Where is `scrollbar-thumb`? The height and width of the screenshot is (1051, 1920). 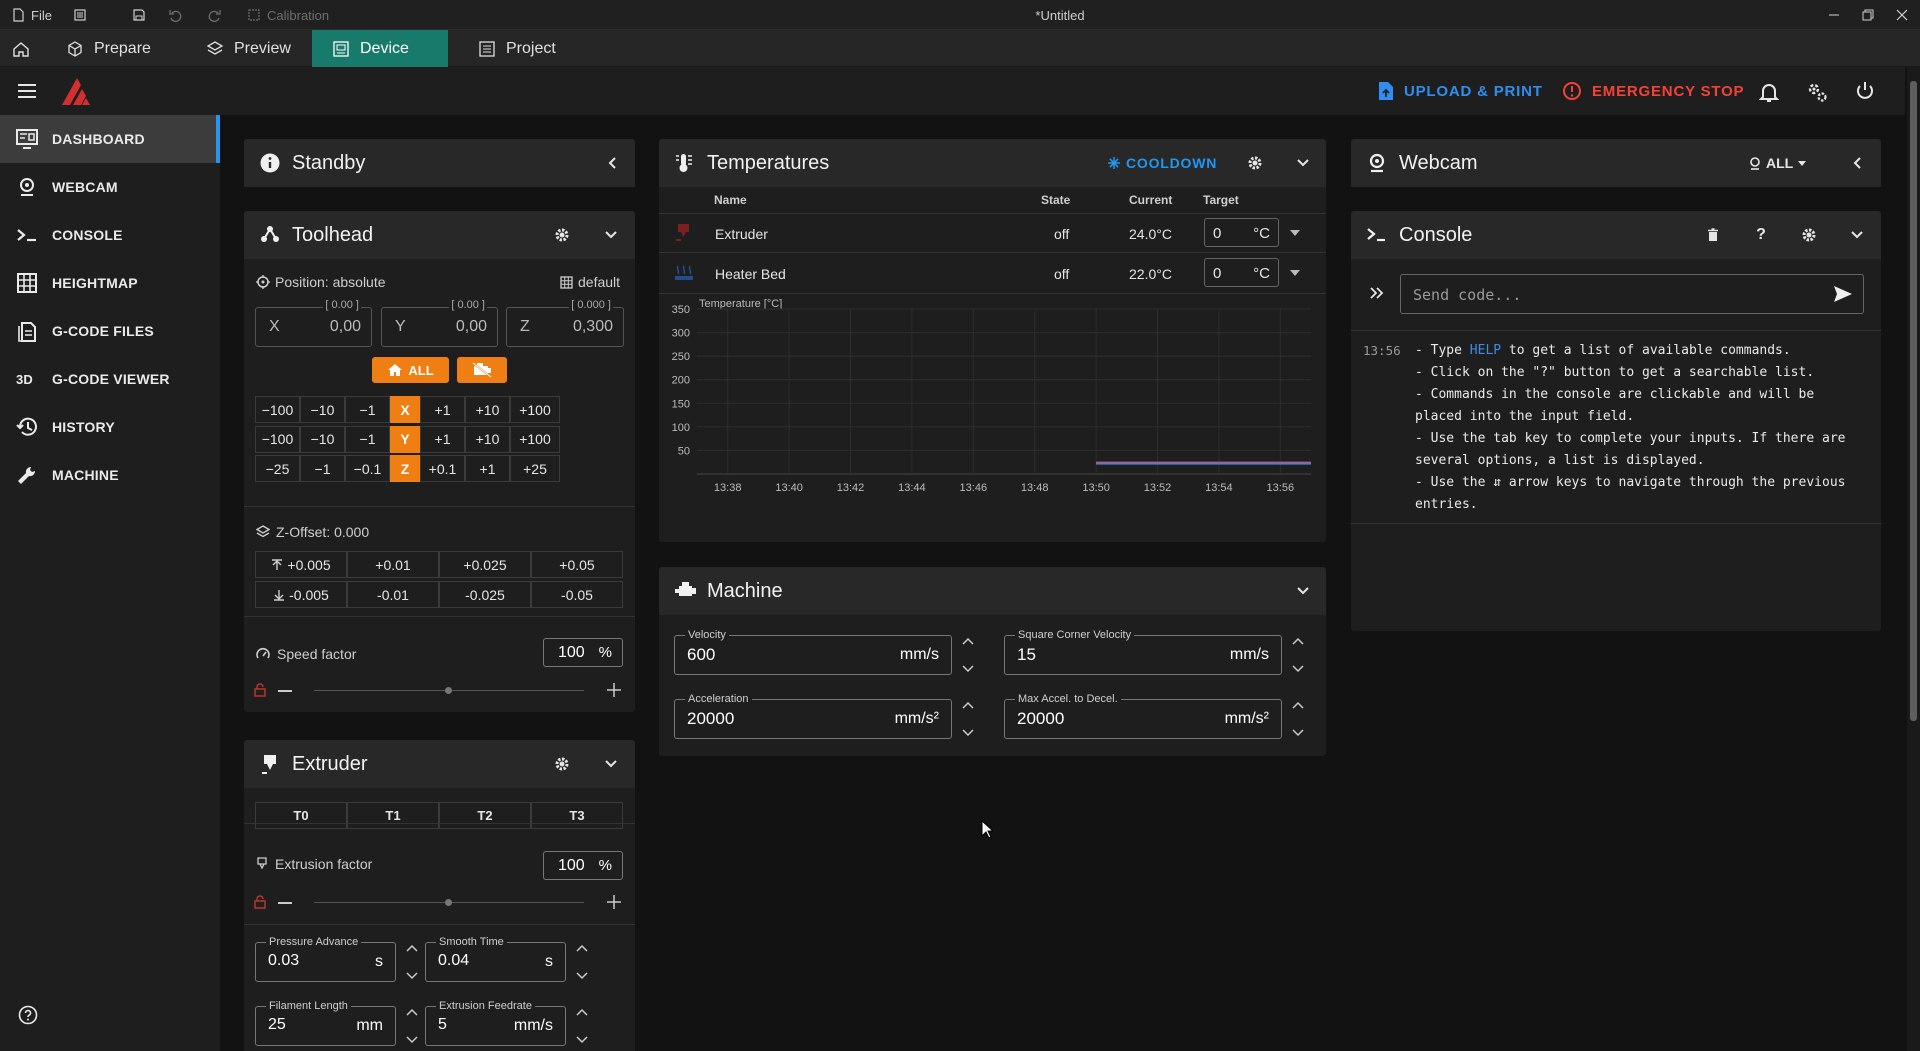
scrollbar-thumb is located at coordinates (1913, 401).